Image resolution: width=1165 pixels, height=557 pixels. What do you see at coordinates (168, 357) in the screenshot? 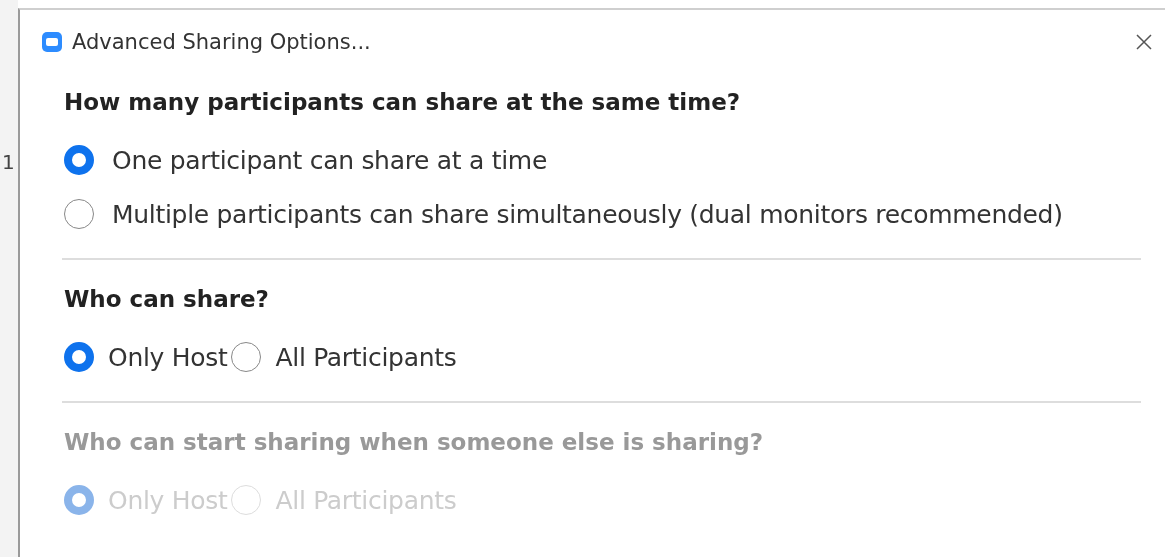
I see `radio-label: Only Host` at bounding box center [168, 357].